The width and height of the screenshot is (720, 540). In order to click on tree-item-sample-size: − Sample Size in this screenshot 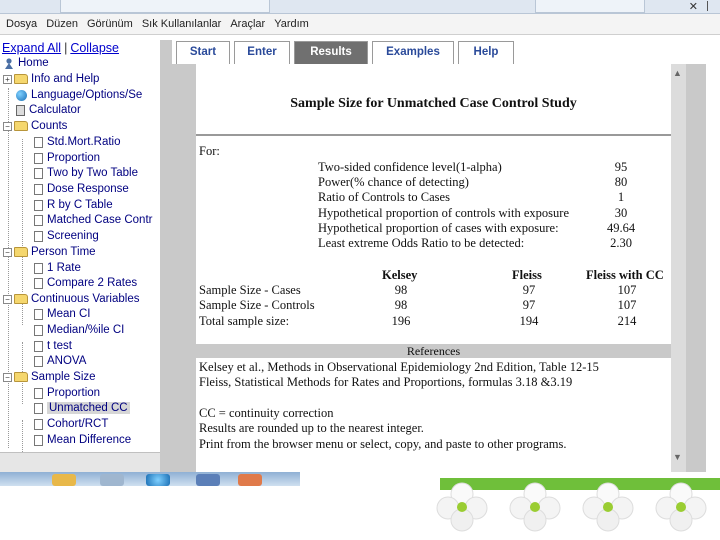, I will do `click(49, 377)`.